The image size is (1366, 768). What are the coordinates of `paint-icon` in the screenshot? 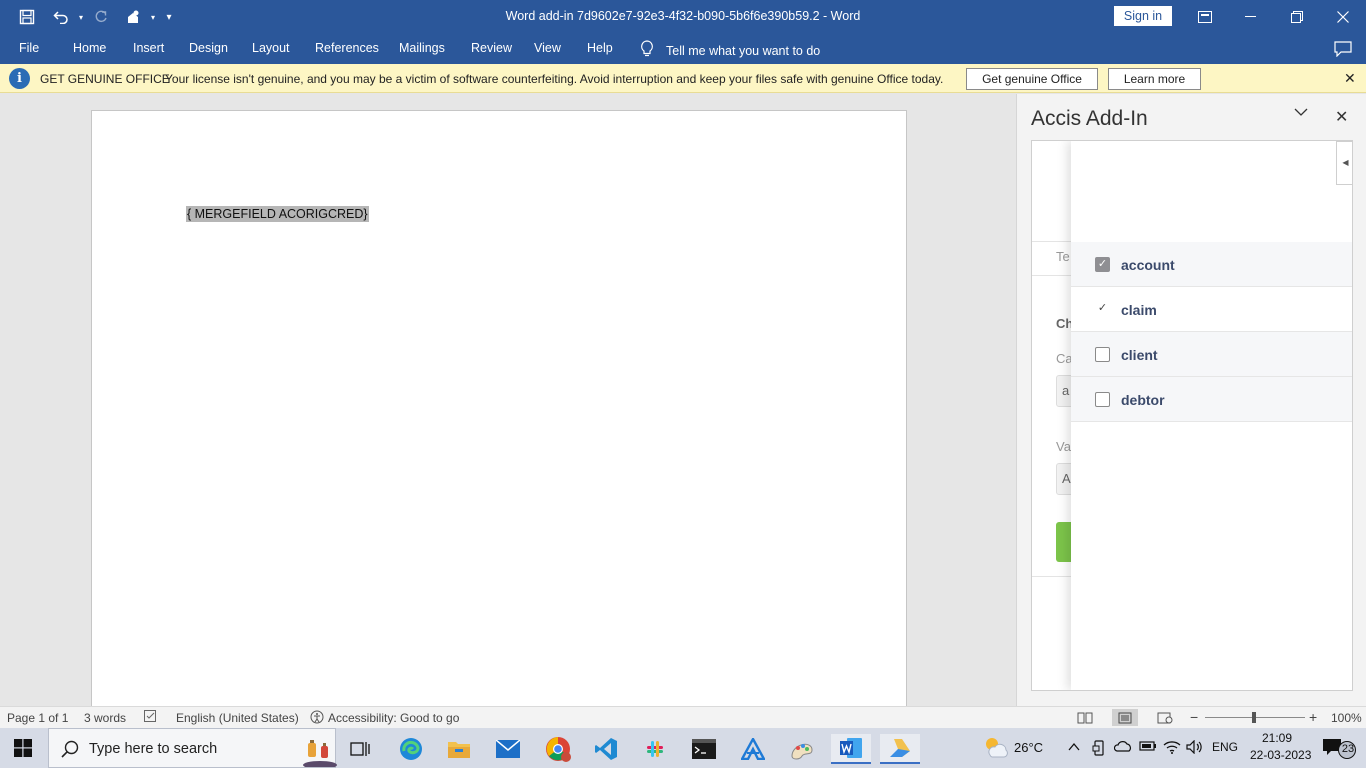 It's located at (802, 749).